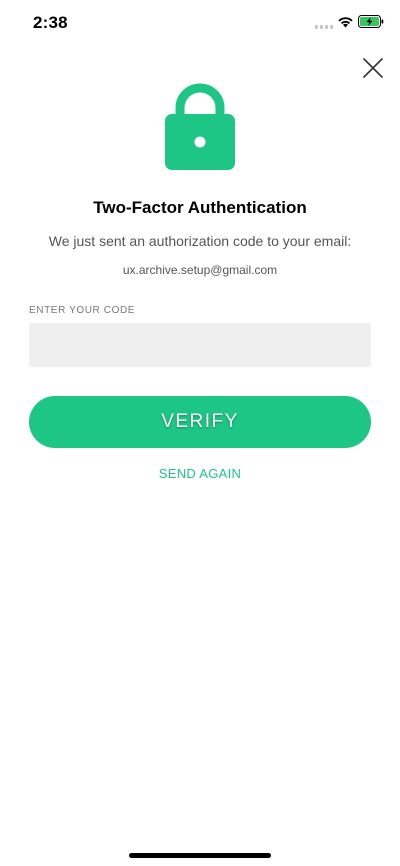 This screenshot has width=400, height=866. What do you see at coordinates (200, 126) in the screenshot?
I see `padlock-icon` at bounding box center [200, 126].